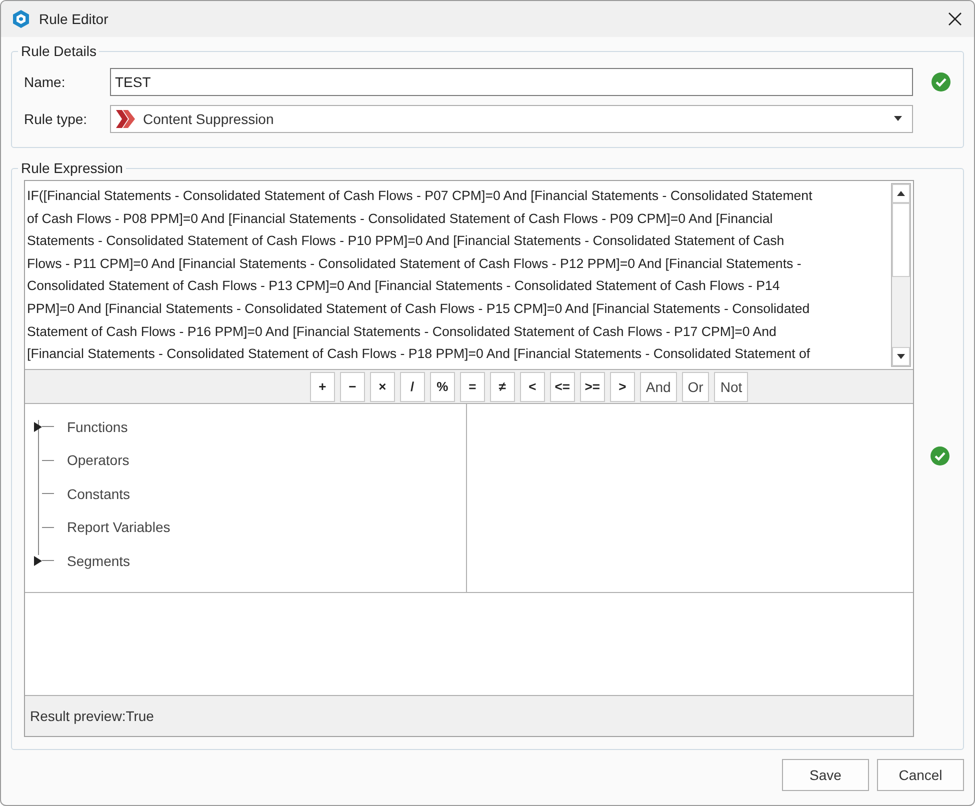 This screenshot has height=806, width=975. I want to click on app-logo-icon, so click(21, 19).